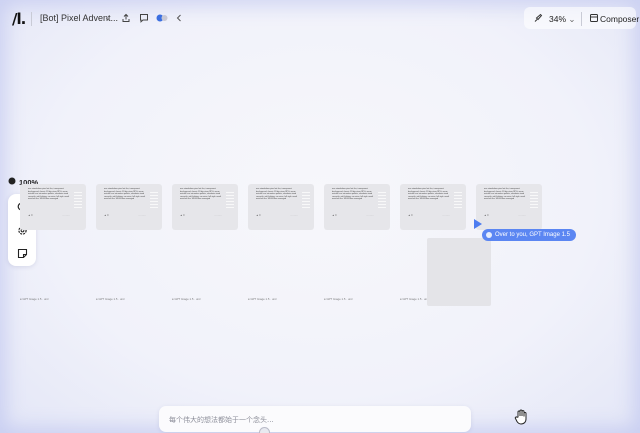 The height and width of the screenshot is (433, 640). I want to click on comment-icon, so click(144, 18).